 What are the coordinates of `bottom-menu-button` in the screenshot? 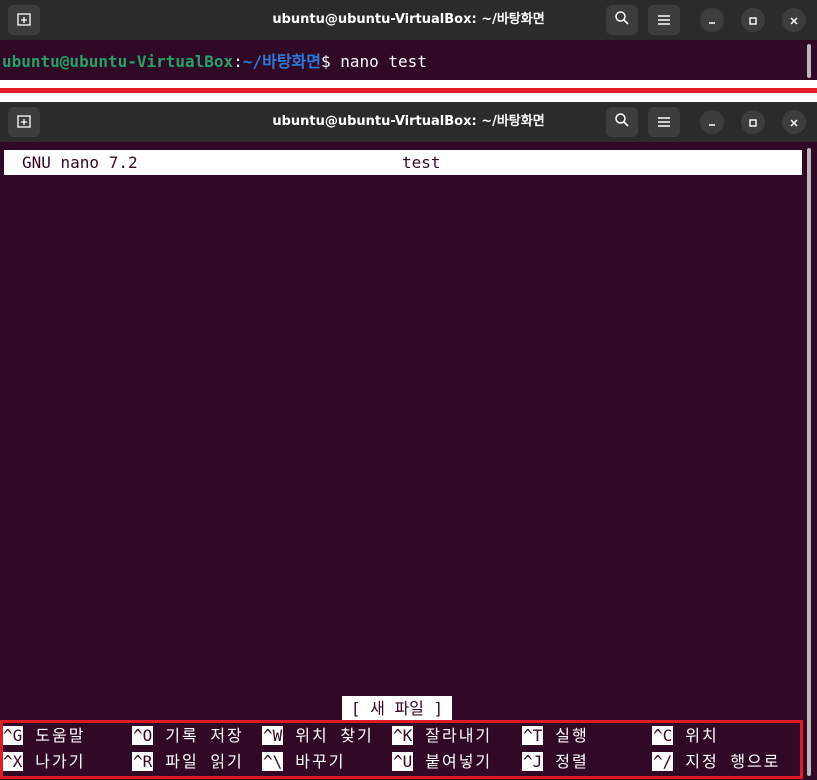 It's located at (664, 122).